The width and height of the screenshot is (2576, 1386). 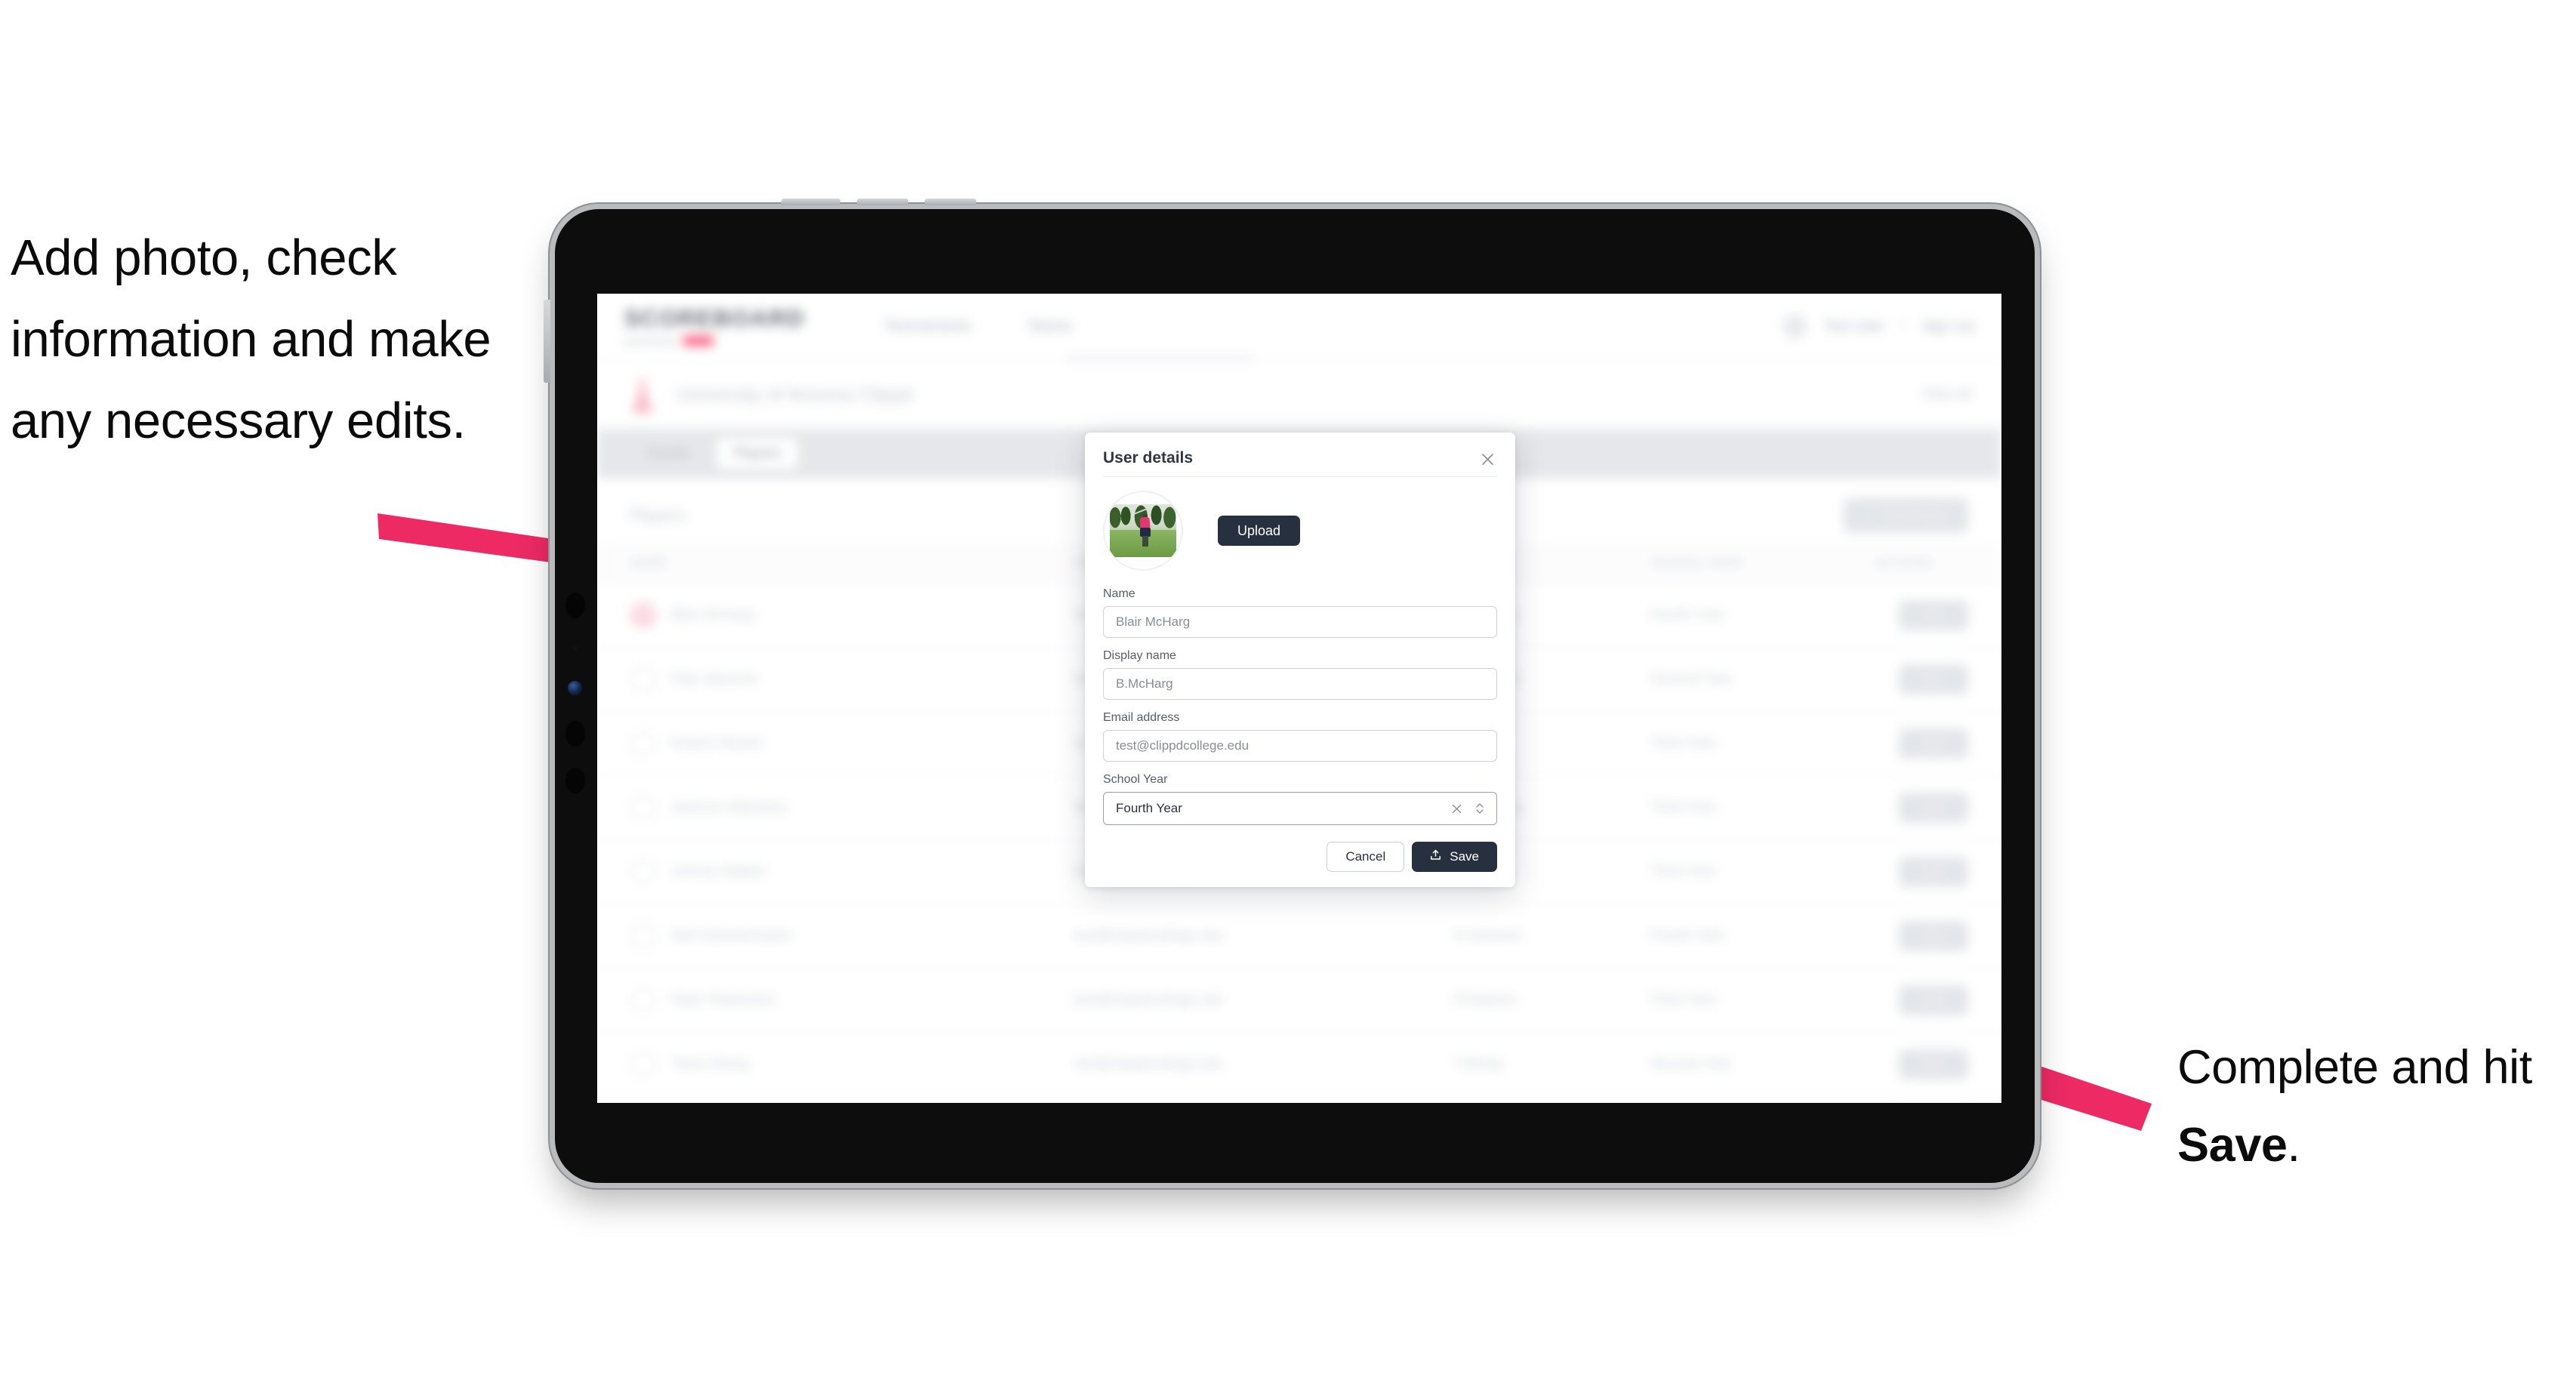 I want to click on field-school-year: School Year Fourth Year, so click(x=1300, y=799).